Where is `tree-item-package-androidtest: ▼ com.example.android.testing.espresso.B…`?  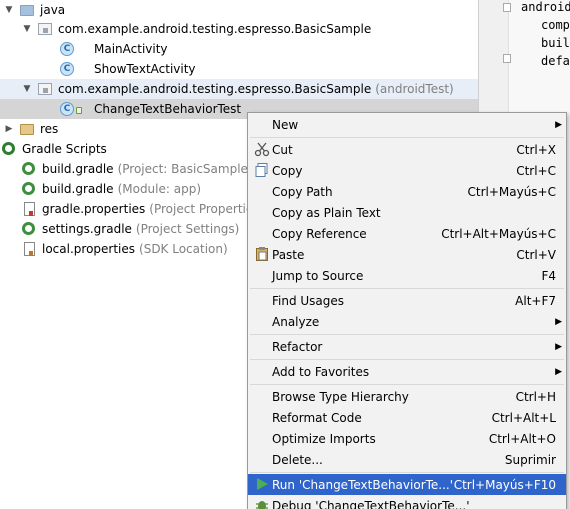 tree-item-package-androidtest: ▼ com.example.android.testing.espresso.B… is located at coordinates (239, 89).